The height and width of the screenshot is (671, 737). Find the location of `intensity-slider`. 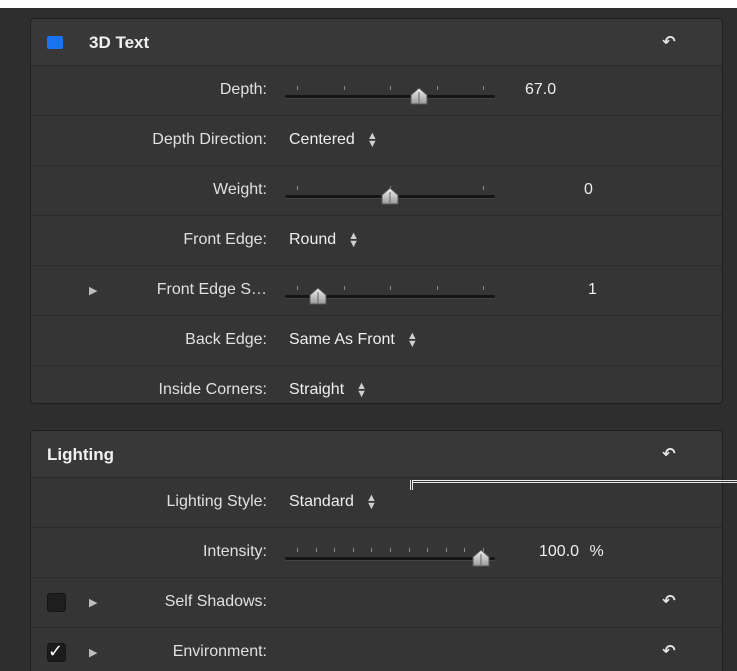

intensity-slider is located at coordinates (391, 558).